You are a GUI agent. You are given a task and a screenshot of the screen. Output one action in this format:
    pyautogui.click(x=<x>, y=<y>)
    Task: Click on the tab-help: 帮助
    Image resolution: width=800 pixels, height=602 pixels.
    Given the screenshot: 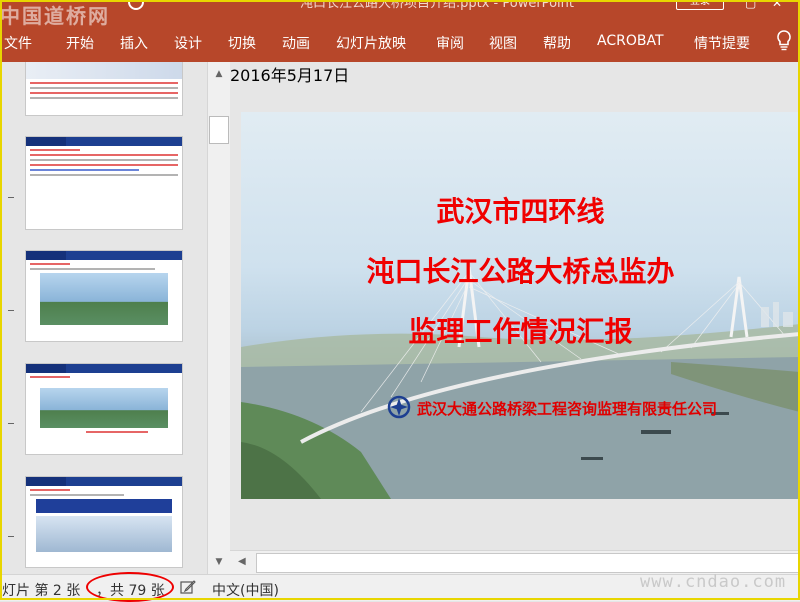 What is the action you would take?
    pyautogui.click(x=557, y=43)
    